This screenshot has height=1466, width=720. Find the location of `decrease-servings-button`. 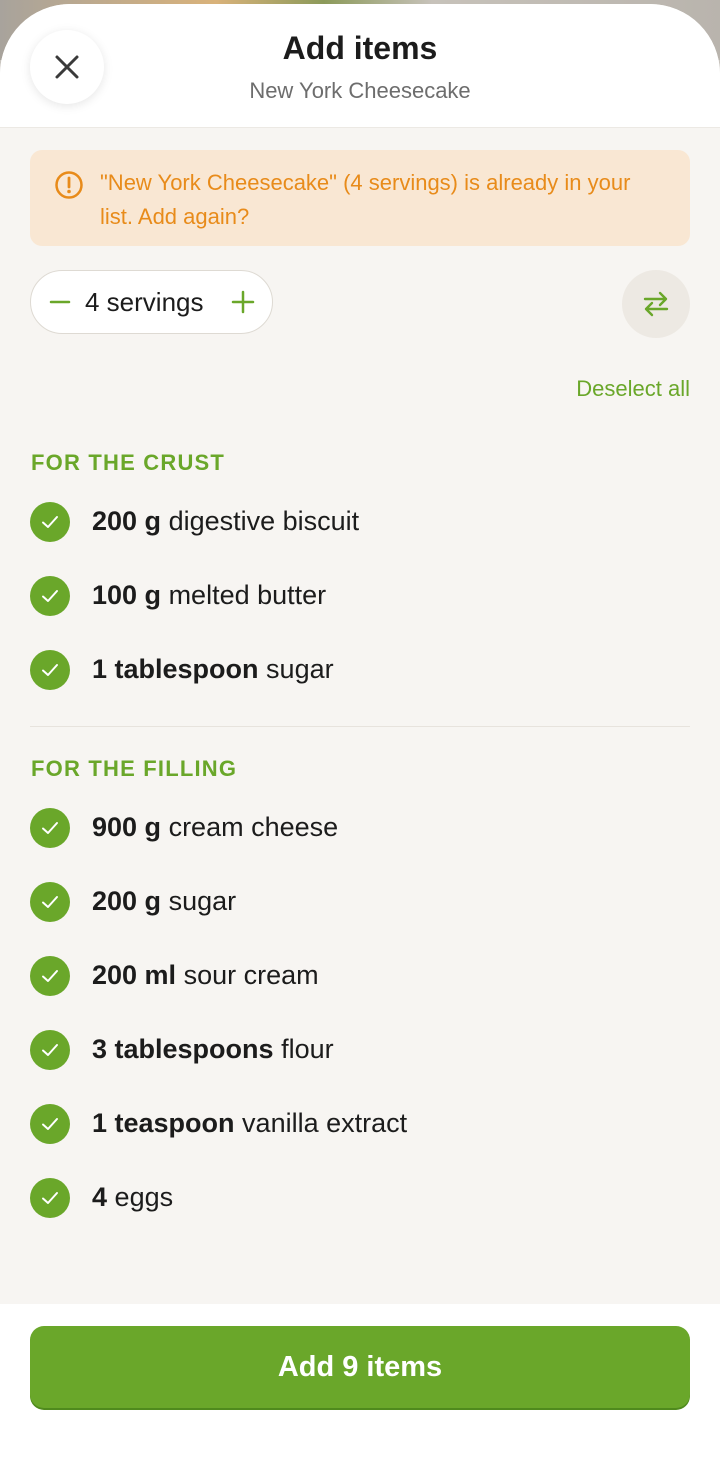

decrease-servings-button is located at coordinates (60, 304).